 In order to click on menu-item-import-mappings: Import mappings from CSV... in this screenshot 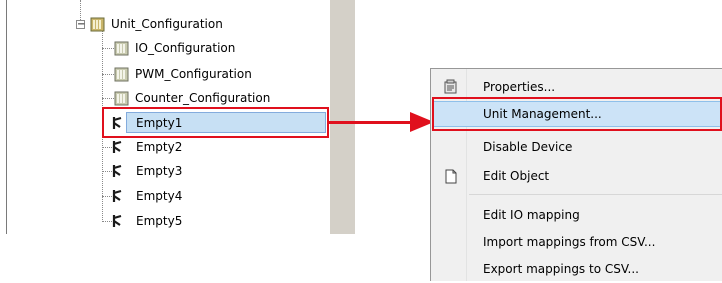, I will do `click(576, 242)`.